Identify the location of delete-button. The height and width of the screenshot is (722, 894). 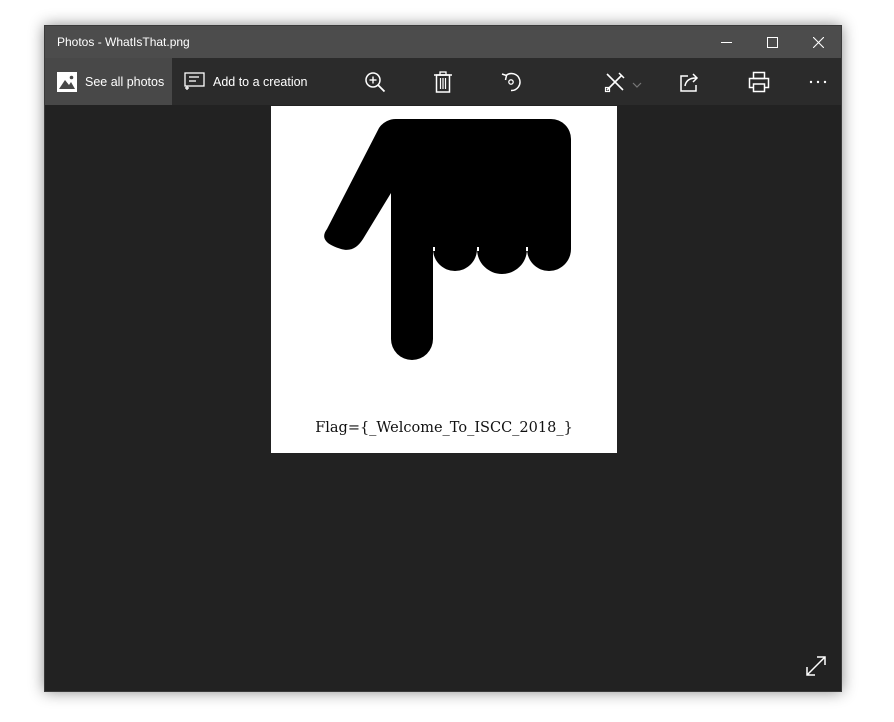
(443, 82).